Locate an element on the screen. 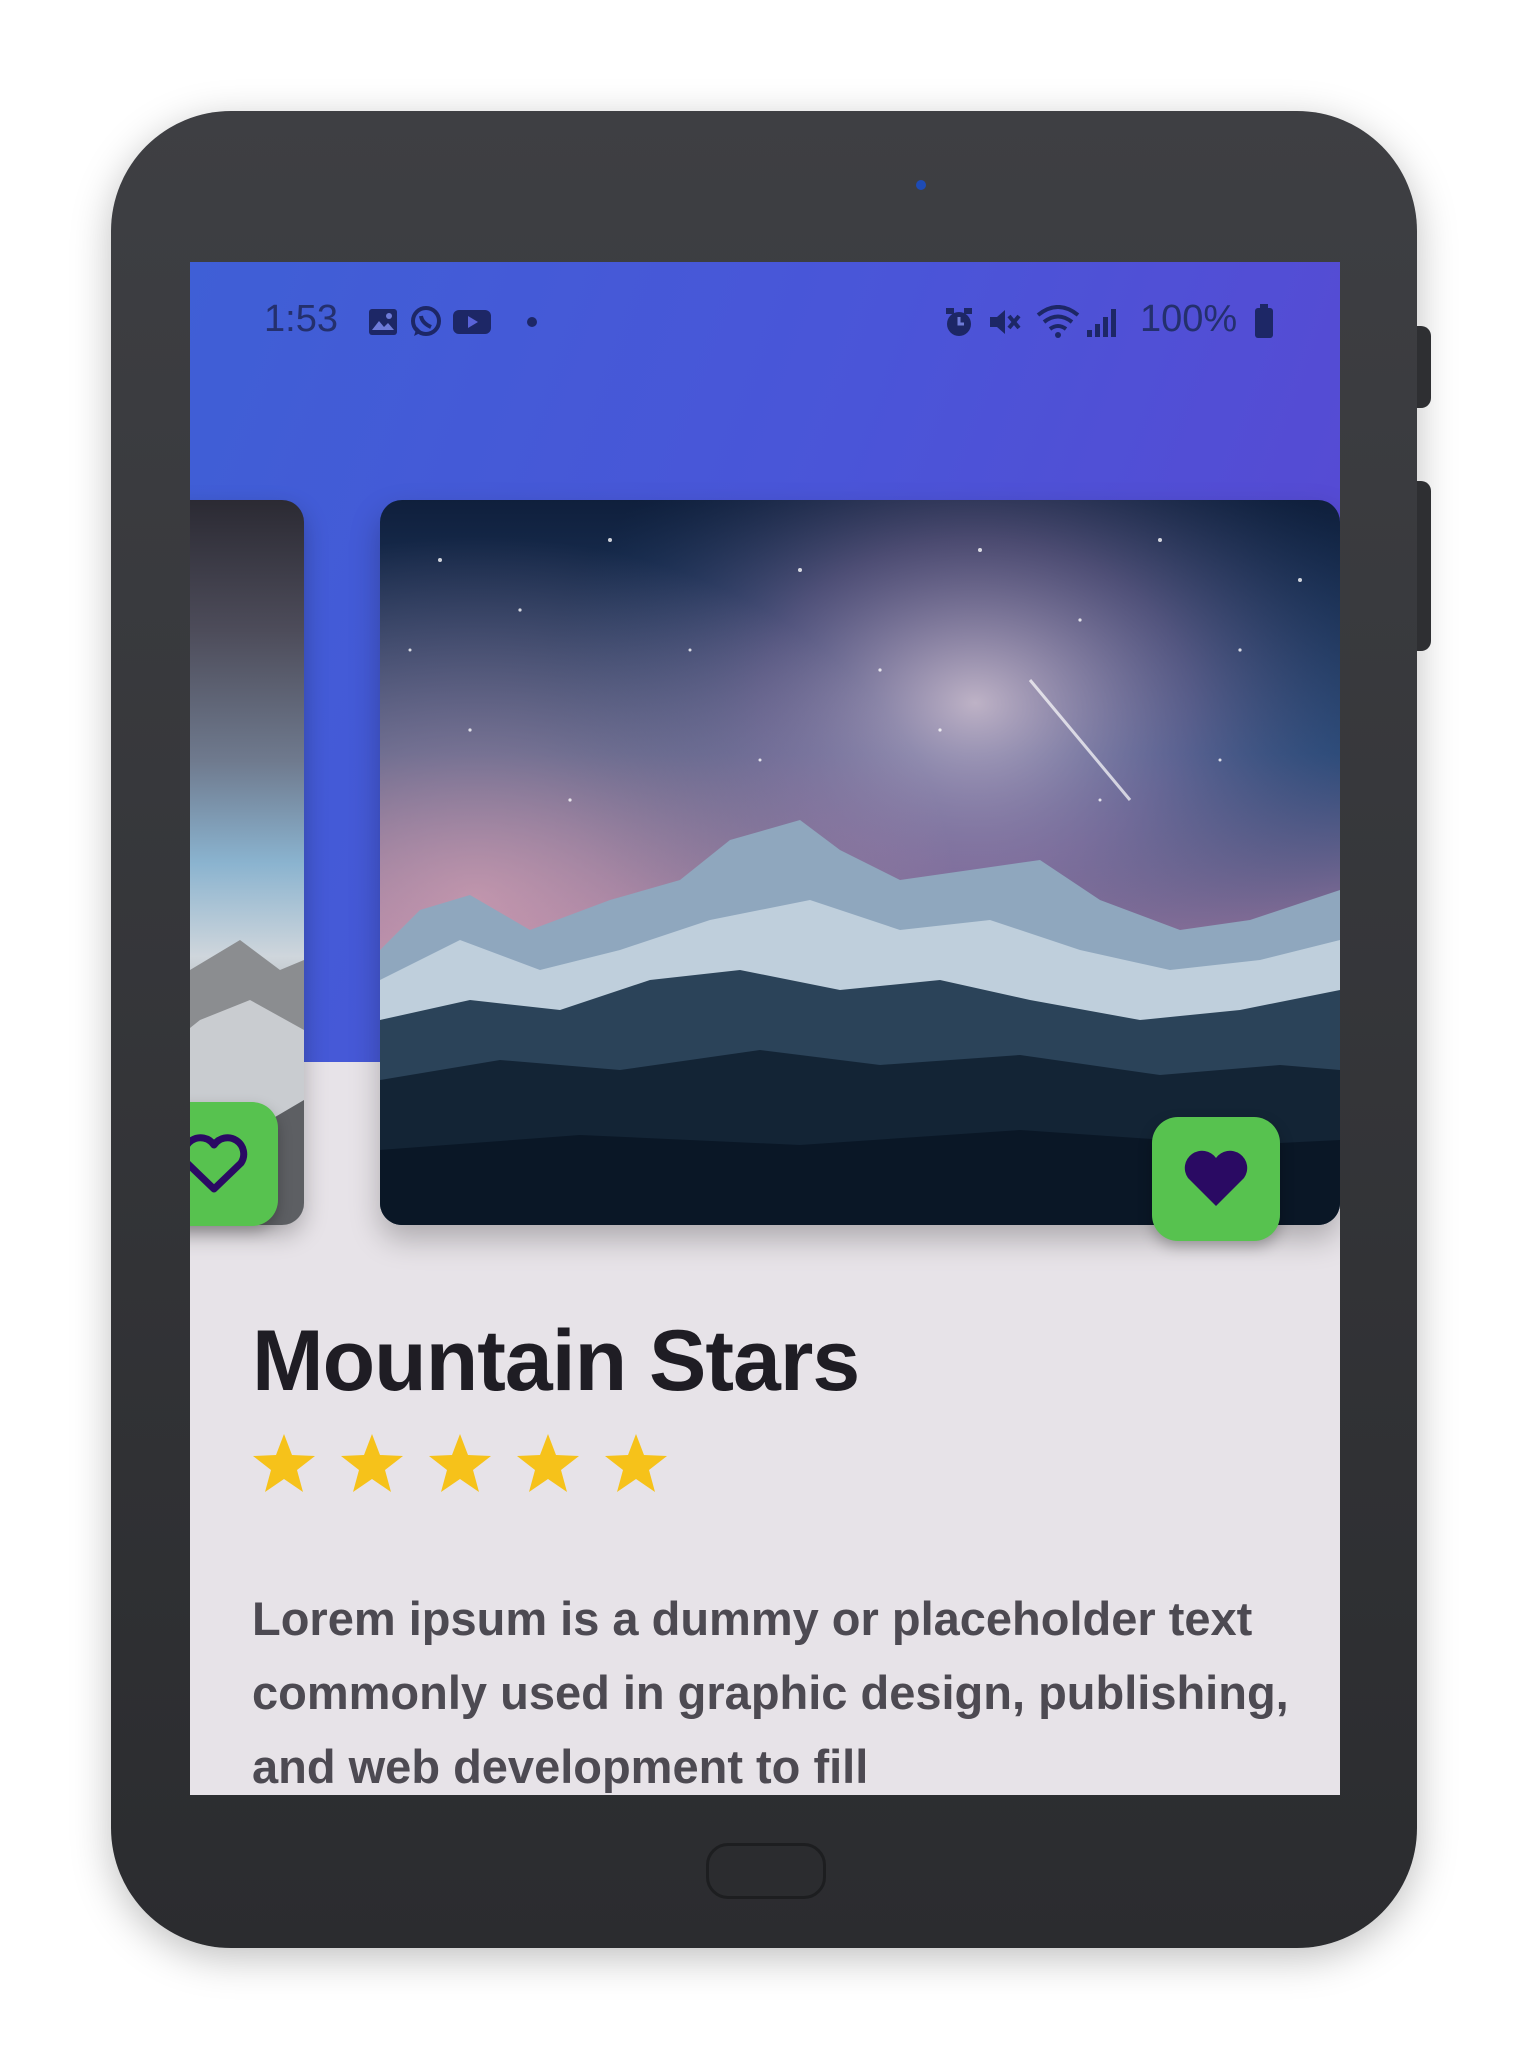 Image resolution: width=1536 pixels, height=2048 pixels. favorite-button is located at coordinates (1216, 1179).